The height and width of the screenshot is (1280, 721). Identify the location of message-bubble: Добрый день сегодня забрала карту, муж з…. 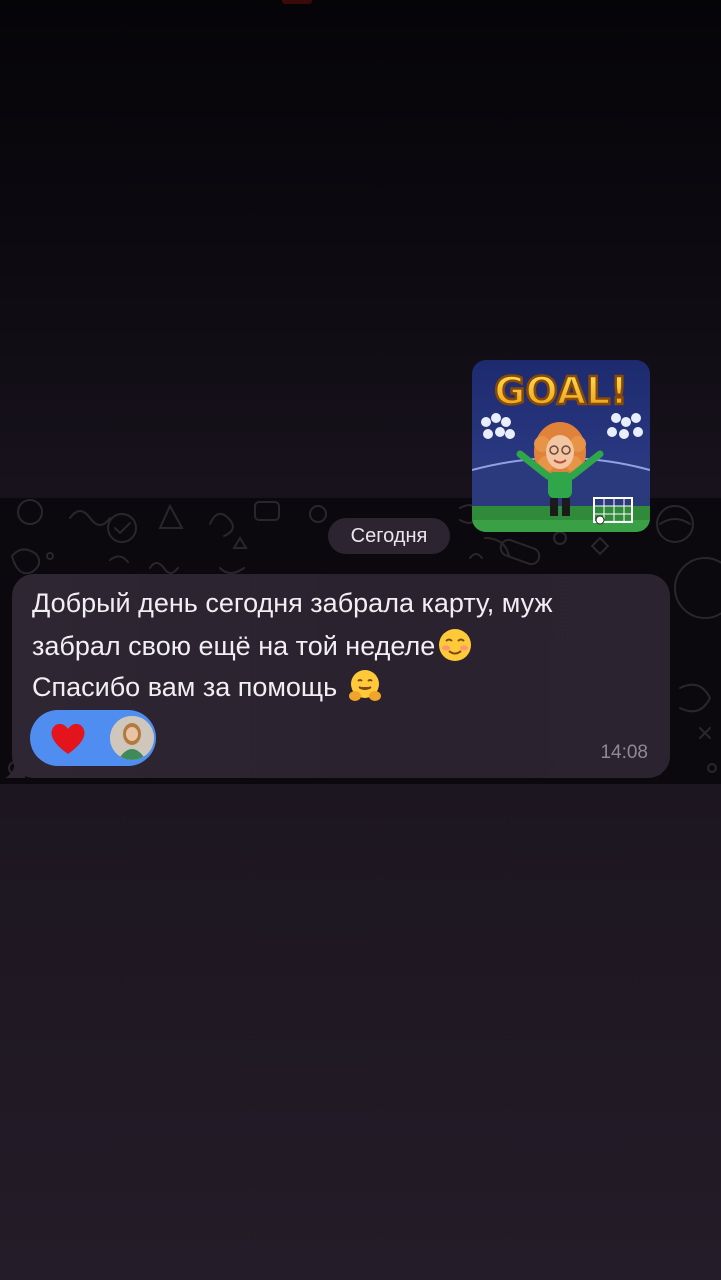
(341, 676).